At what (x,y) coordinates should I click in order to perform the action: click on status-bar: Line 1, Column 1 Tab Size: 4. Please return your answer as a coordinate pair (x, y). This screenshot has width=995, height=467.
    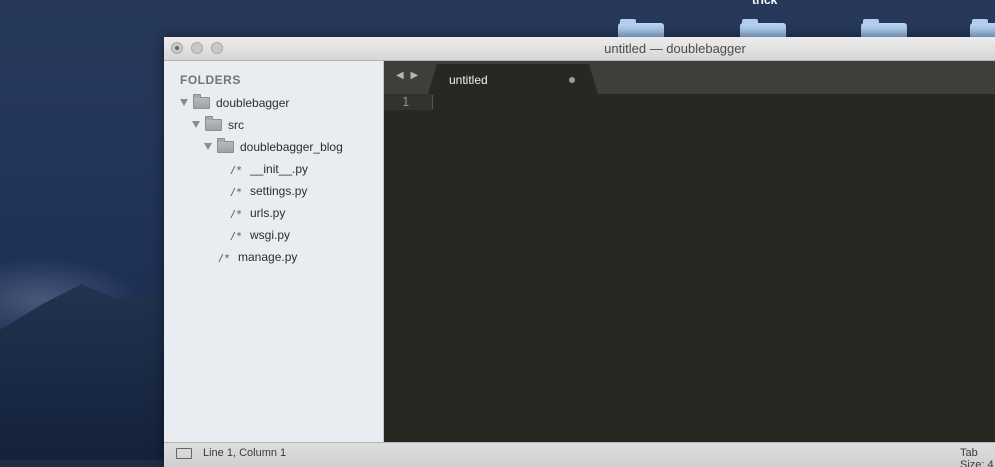
    Looking at the image, I should click on (579, 454).